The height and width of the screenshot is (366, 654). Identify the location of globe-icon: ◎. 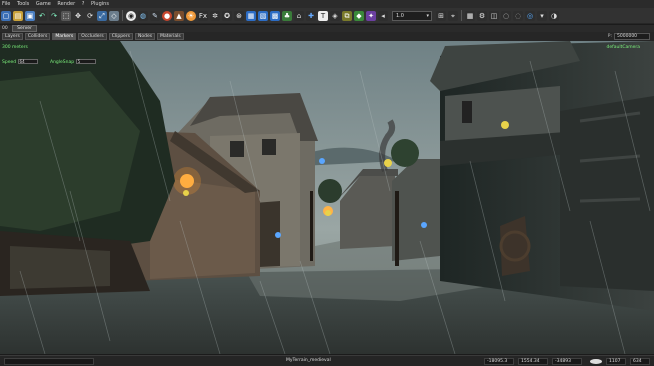
(530, 15).